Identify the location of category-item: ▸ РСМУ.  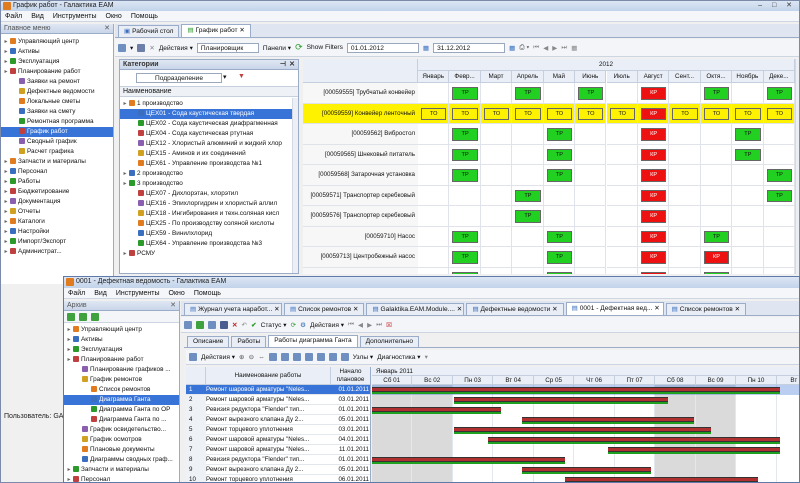
(209, 254).